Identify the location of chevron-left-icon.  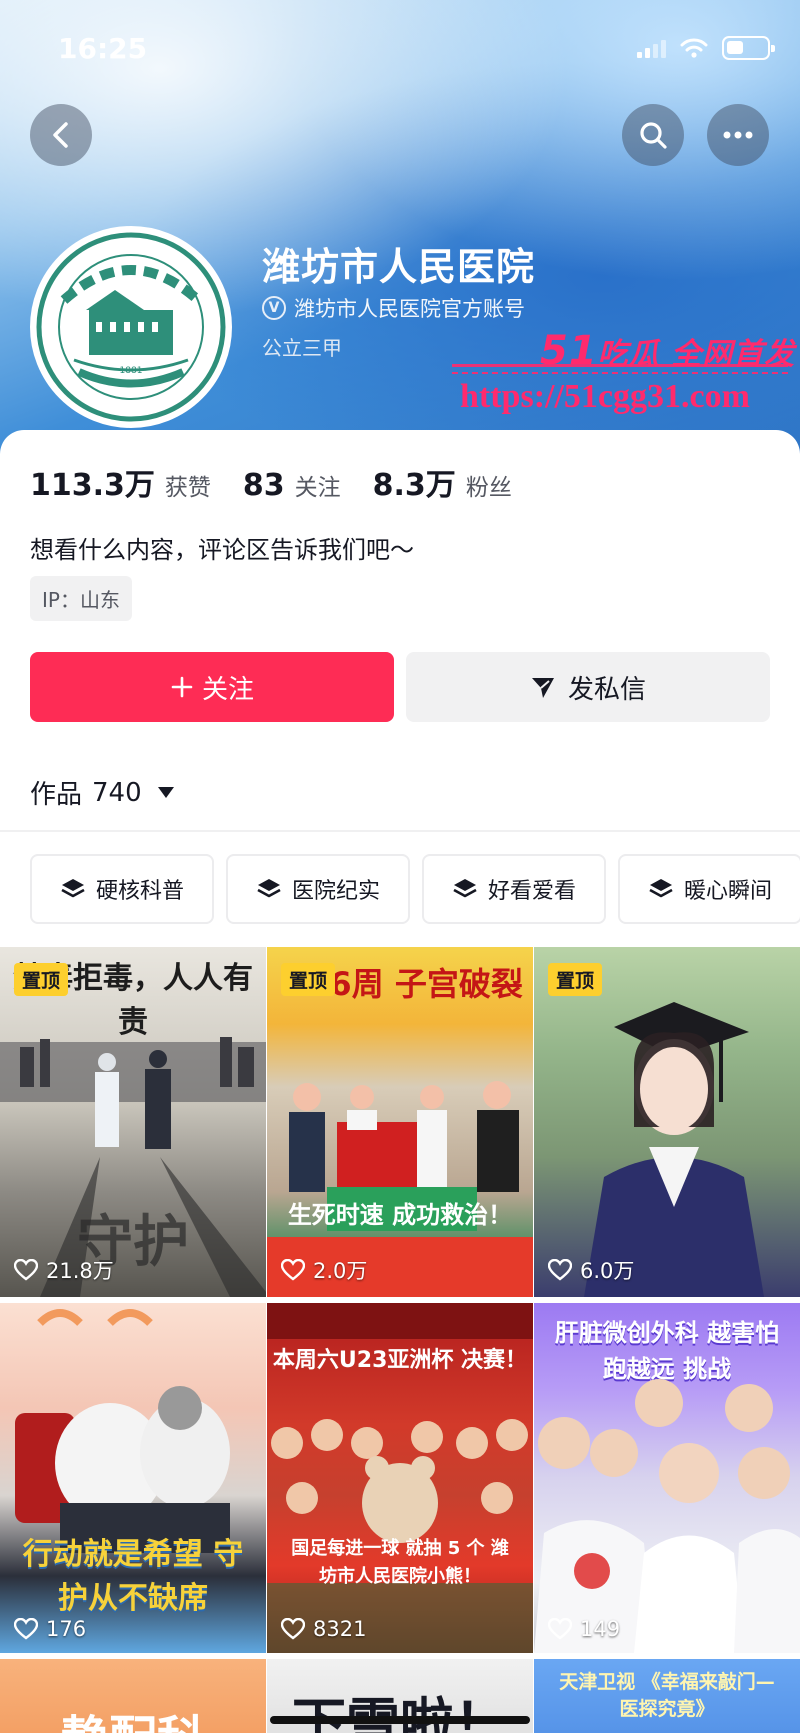
(60, 135).